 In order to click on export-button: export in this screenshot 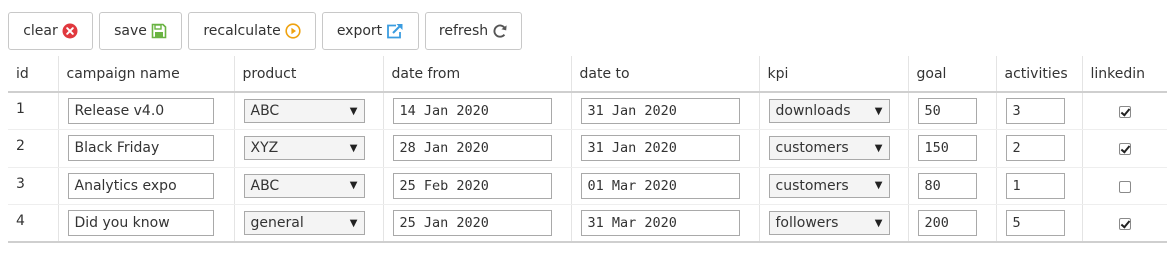, I will do `click(370, 31)`.